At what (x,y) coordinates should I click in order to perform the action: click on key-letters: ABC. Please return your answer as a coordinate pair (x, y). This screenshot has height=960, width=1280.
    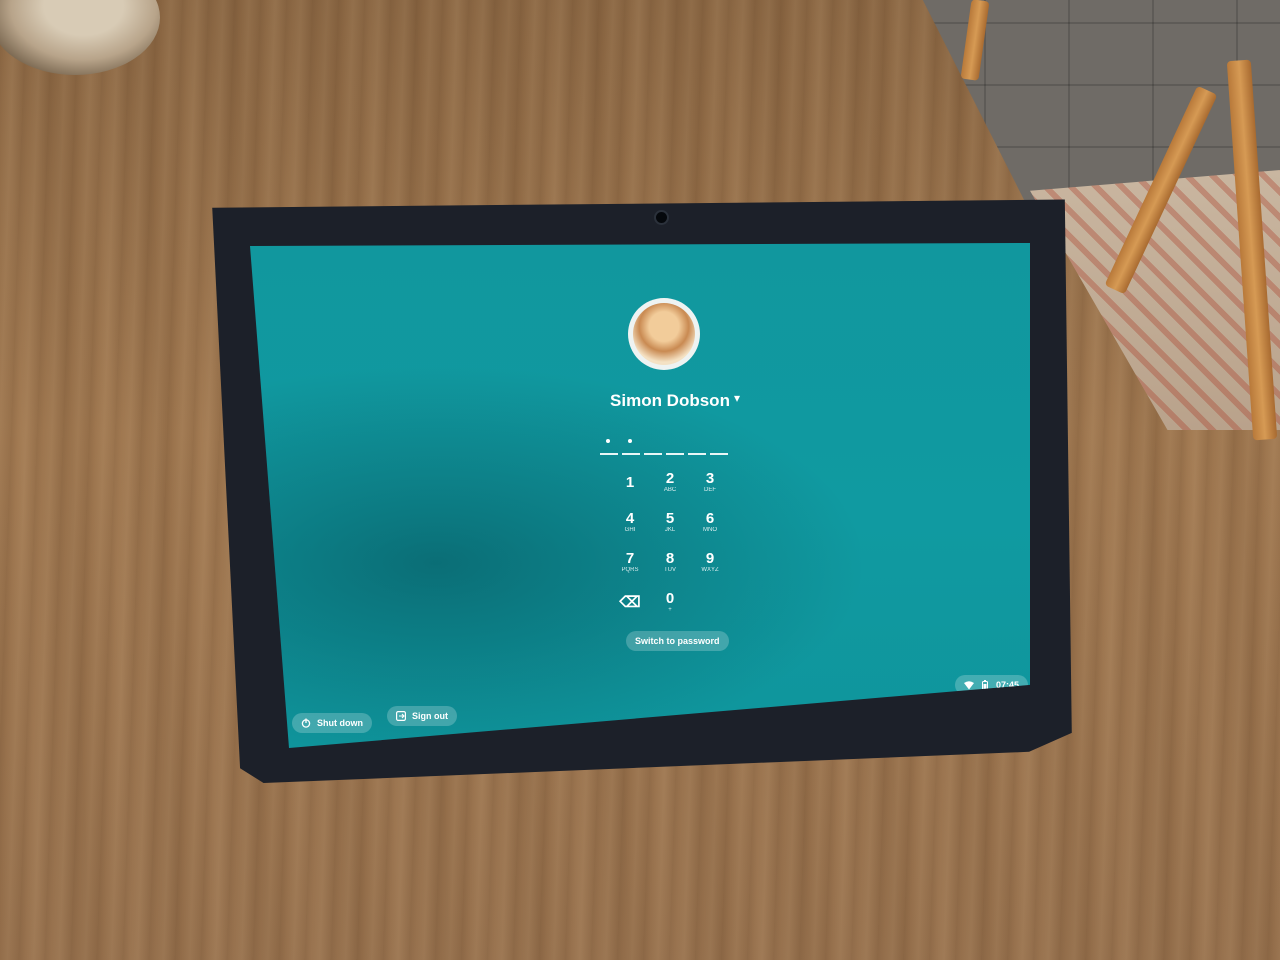
    Looking at the image, I should click on (670, 489).